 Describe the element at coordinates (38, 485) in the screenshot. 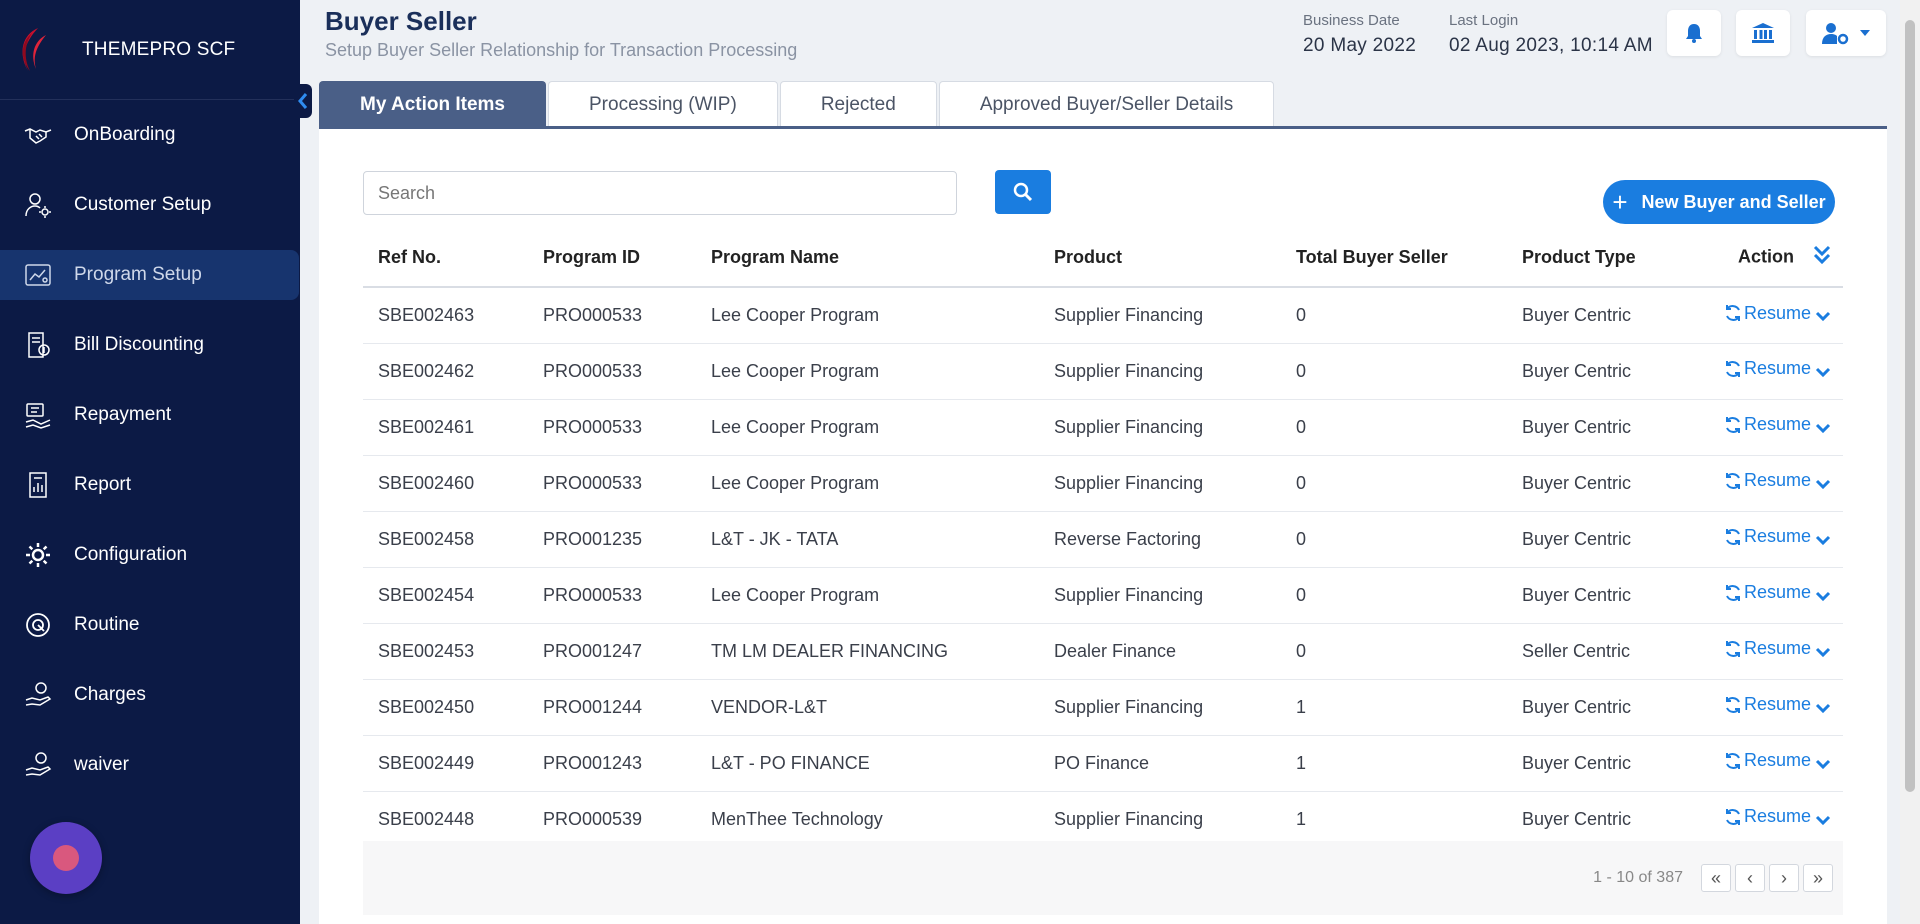

I see `report-icon` at that location.